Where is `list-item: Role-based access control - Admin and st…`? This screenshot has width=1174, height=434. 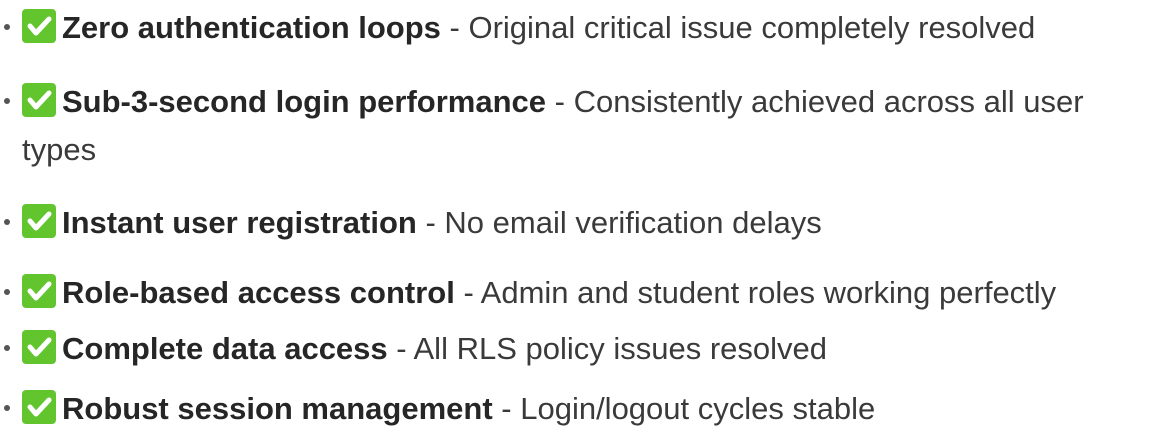
list-item: Role-based access control - Admin and st… is located at coordinates (580, 293).